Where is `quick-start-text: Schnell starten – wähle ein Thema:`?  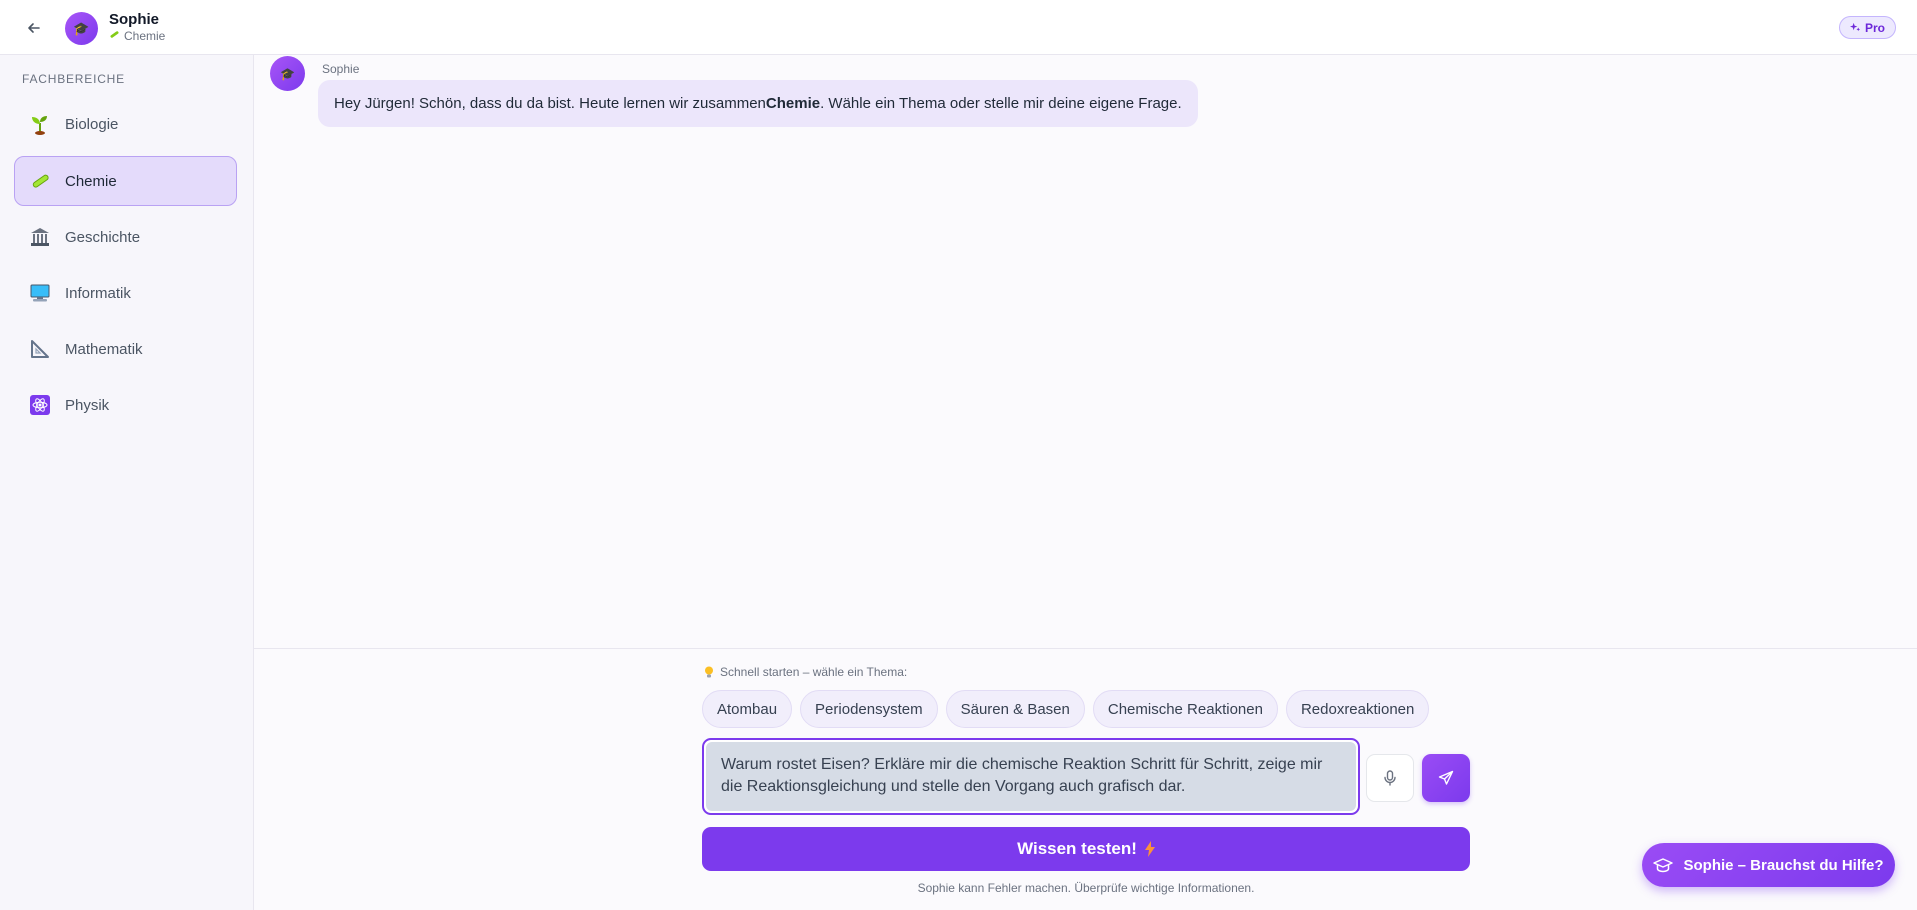 quick-start-text: Schnell starten – wähle ein Thema: is located at coordinates (814, 672).